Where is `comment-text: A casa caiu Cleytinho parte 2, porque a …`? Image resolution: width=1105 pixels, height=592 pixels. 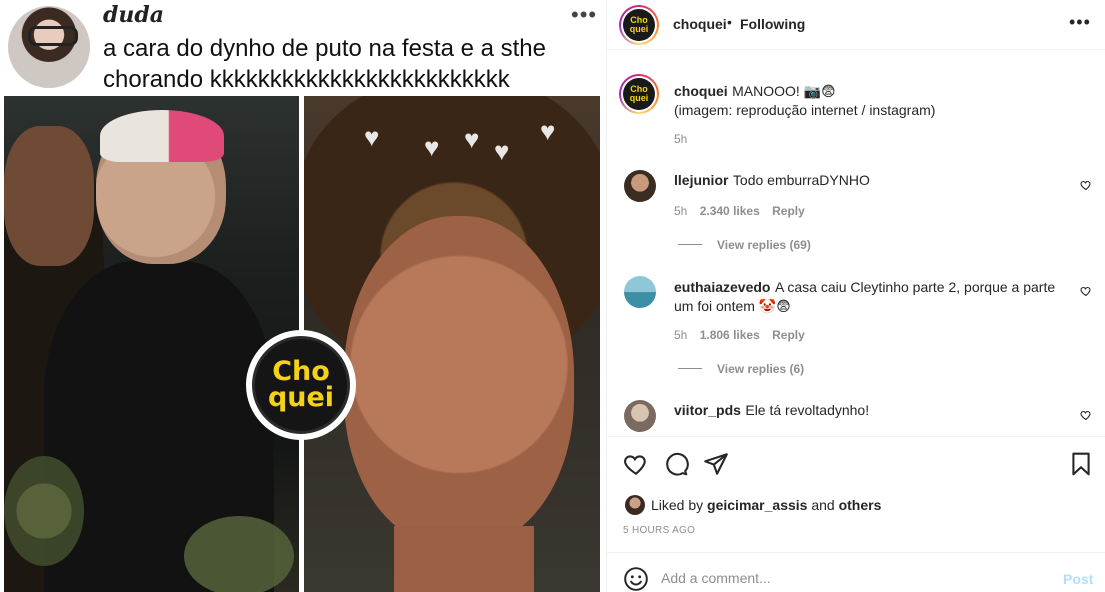
comment-text: A casa caiu Cleytinho parte 2, porque a … is located at coordinates (915, 287).